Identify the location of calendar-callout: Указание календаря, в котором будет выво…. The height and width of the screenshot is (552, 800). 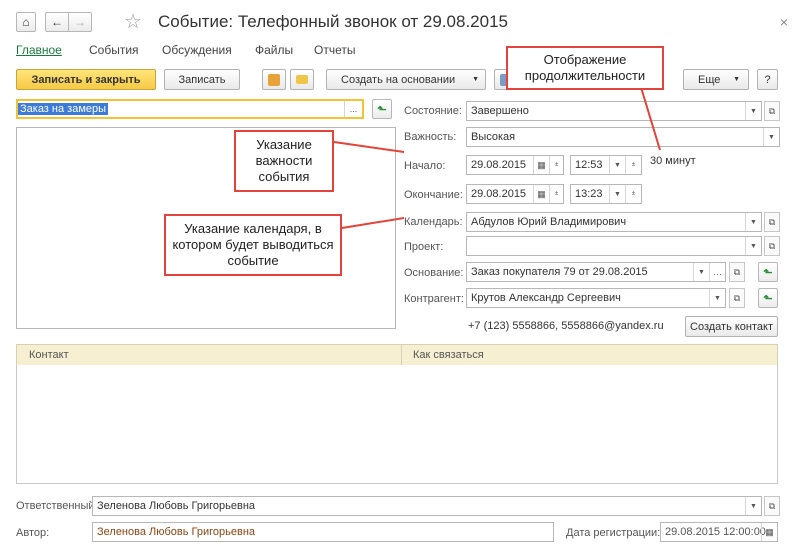
(253, 245).